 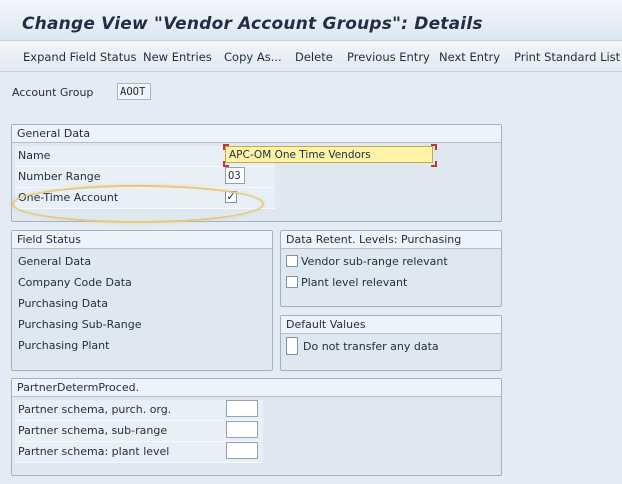 What do you see at coordinates (292, 261) in the screenshot?
I see `vendor-subrange-checkbox` at bounding box center [292, 261].